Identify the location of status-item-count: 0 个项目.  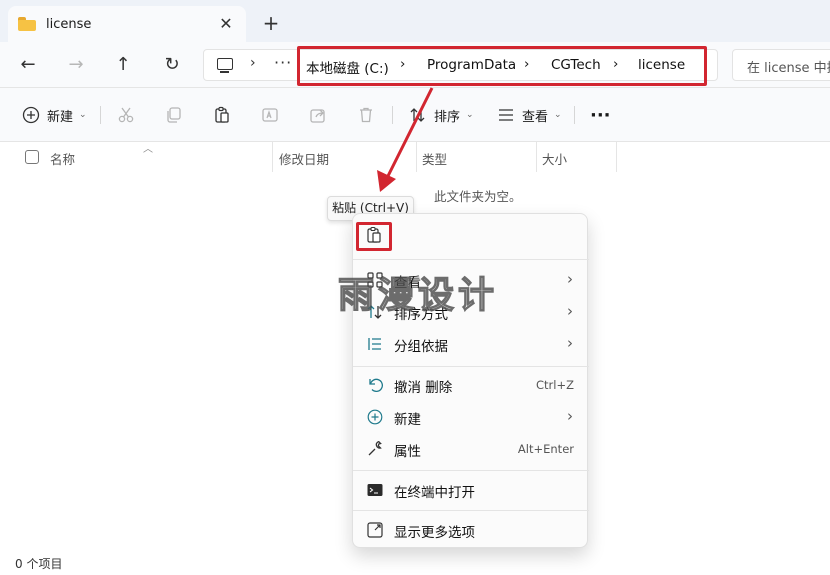
(39, 564).